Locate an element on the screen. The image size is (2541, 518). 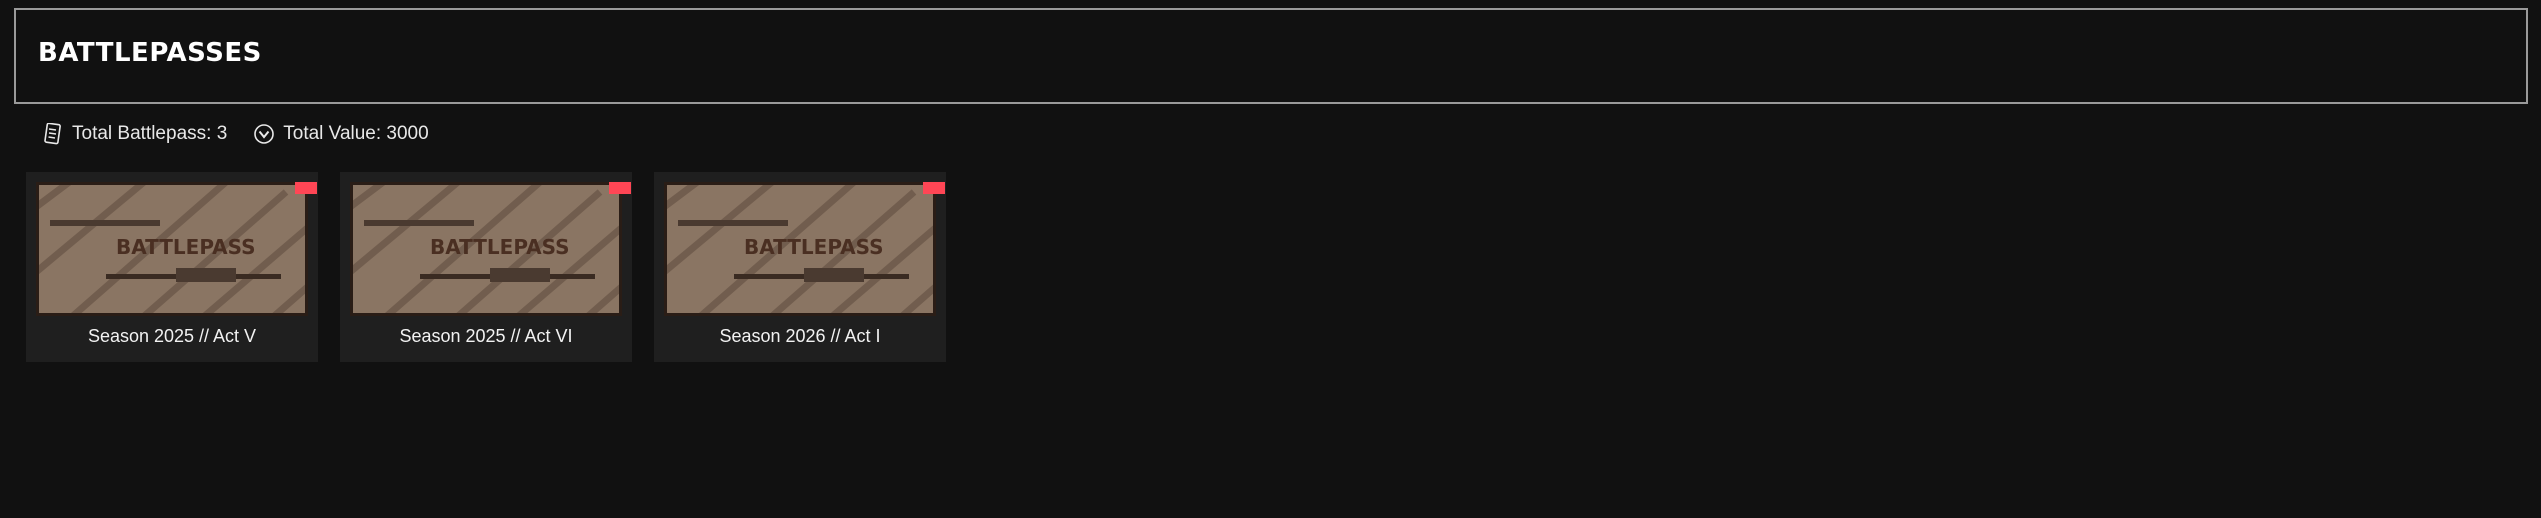
battlepass-card: BATTLEPASS Season 2025 // Act V is located at coordinates (172, 267).